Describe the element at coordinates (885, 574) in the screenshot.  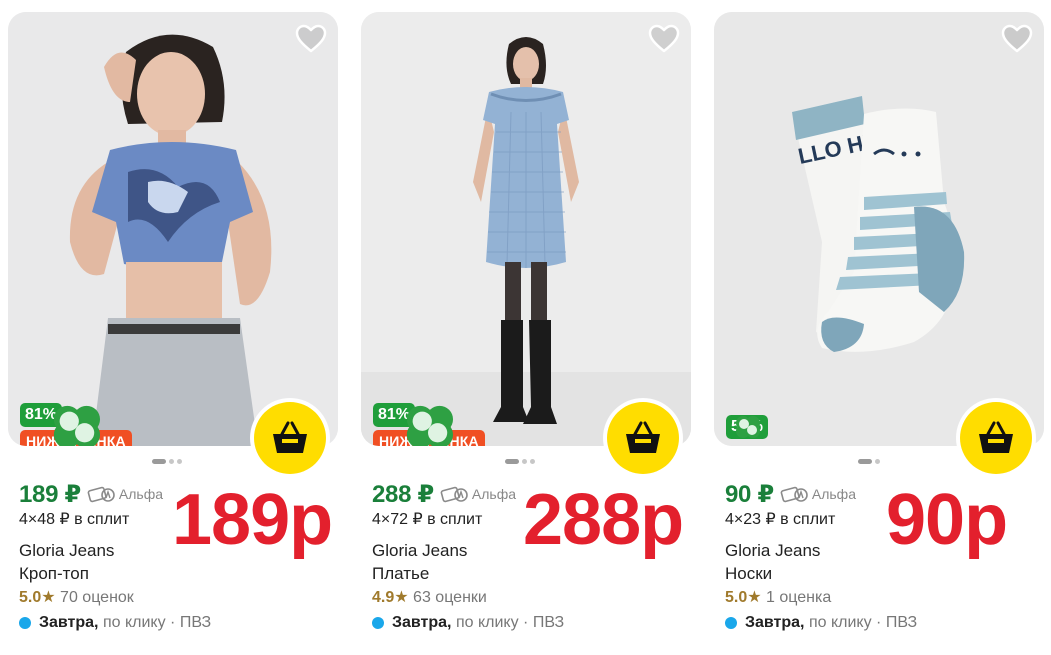
I see `product-title: Носки` at that location.